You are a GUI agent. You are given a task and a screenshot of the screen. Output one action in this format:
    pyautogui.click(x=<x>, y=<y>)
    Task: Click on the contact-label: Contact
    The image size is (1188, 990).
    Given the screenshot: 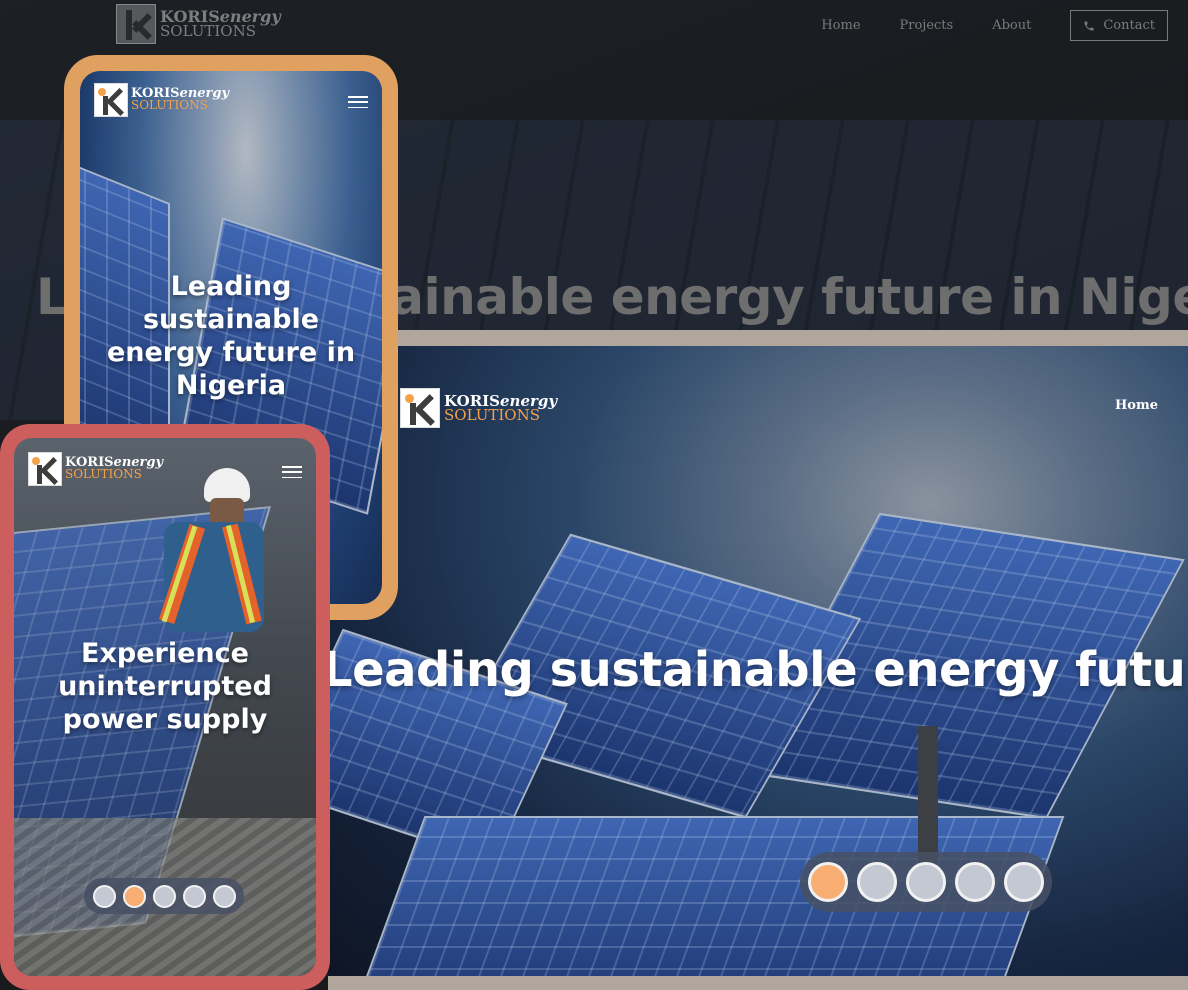 What is the action you would take?
    pyautogui.click(x=1129, y=25)
    